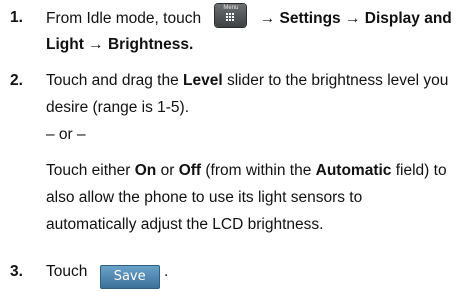 This screenshot has height=292, width=471. Describe the element at coordinates (258, 170) in the screenshot. I see `step-text: (from within the` at that location.